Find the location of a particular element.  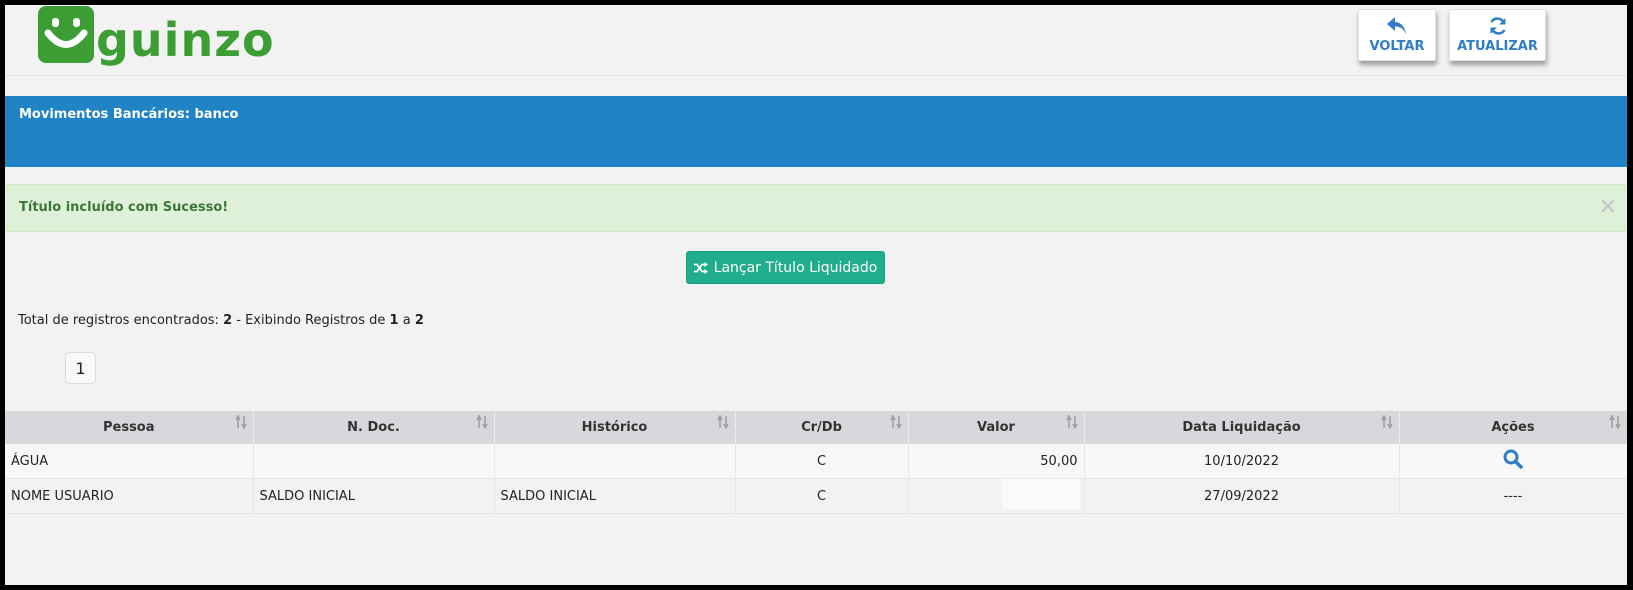

cell-pessoa: ÁGUA is located at coordinates (129, 461).